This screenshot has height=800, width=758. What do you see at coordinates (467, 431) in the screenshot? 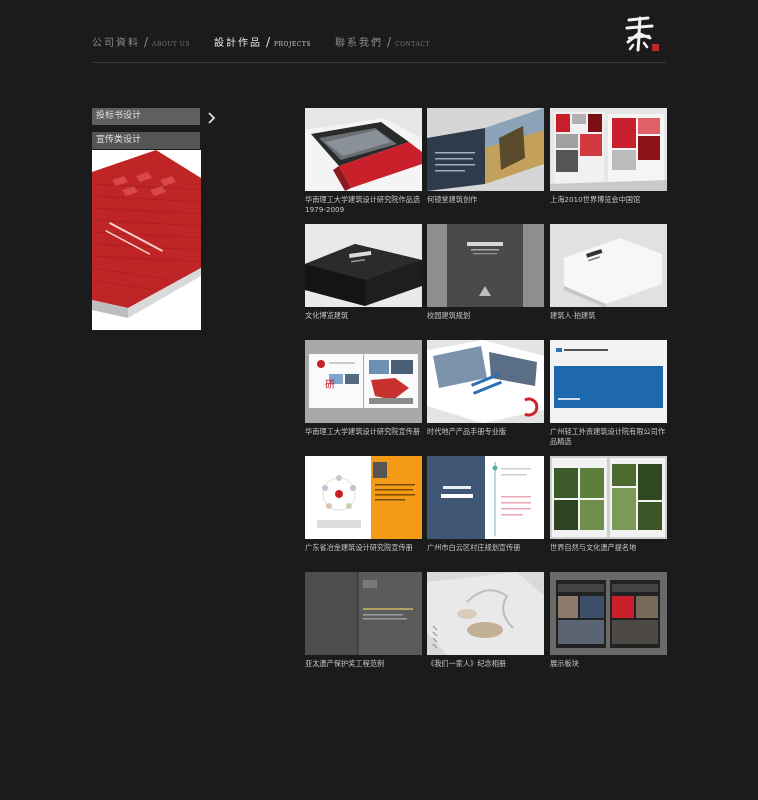
I see `project-caption: 时代地产产品手册专业版` at bounding box center [467, 431].